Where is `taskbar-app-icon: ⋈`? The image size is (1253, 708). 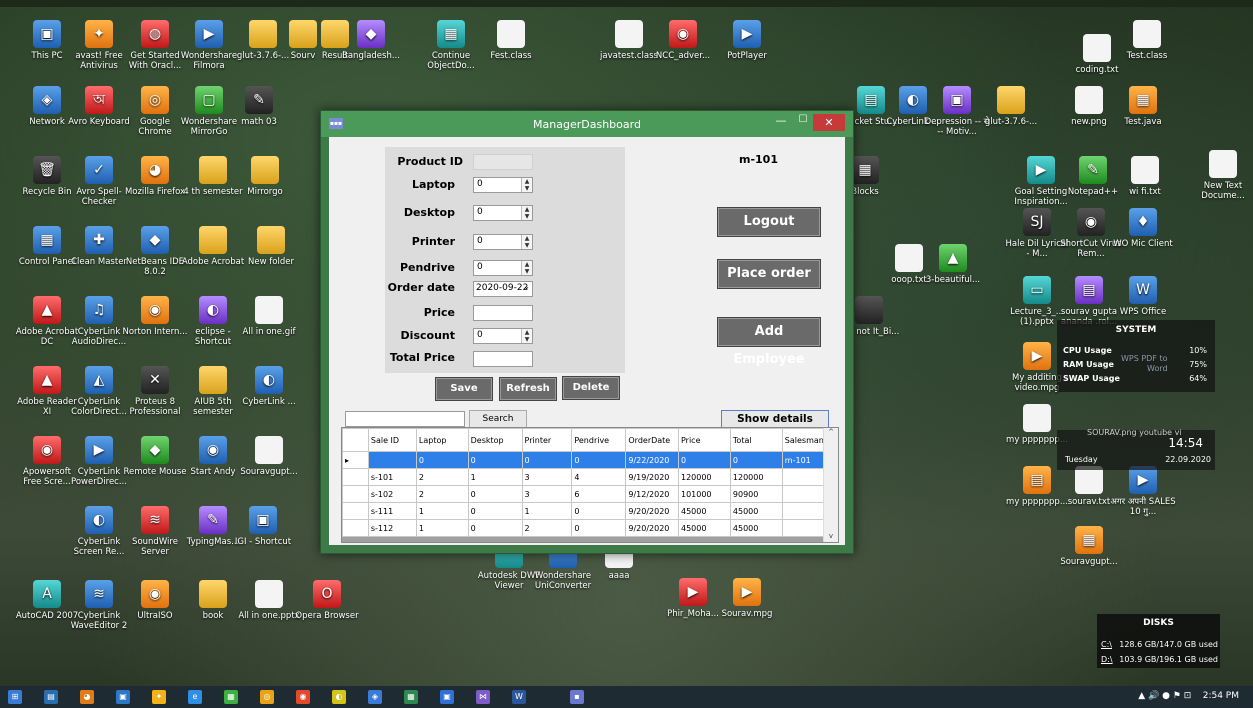
taskbar-app-icon: ⋈ is located at coordinates (483, 697).